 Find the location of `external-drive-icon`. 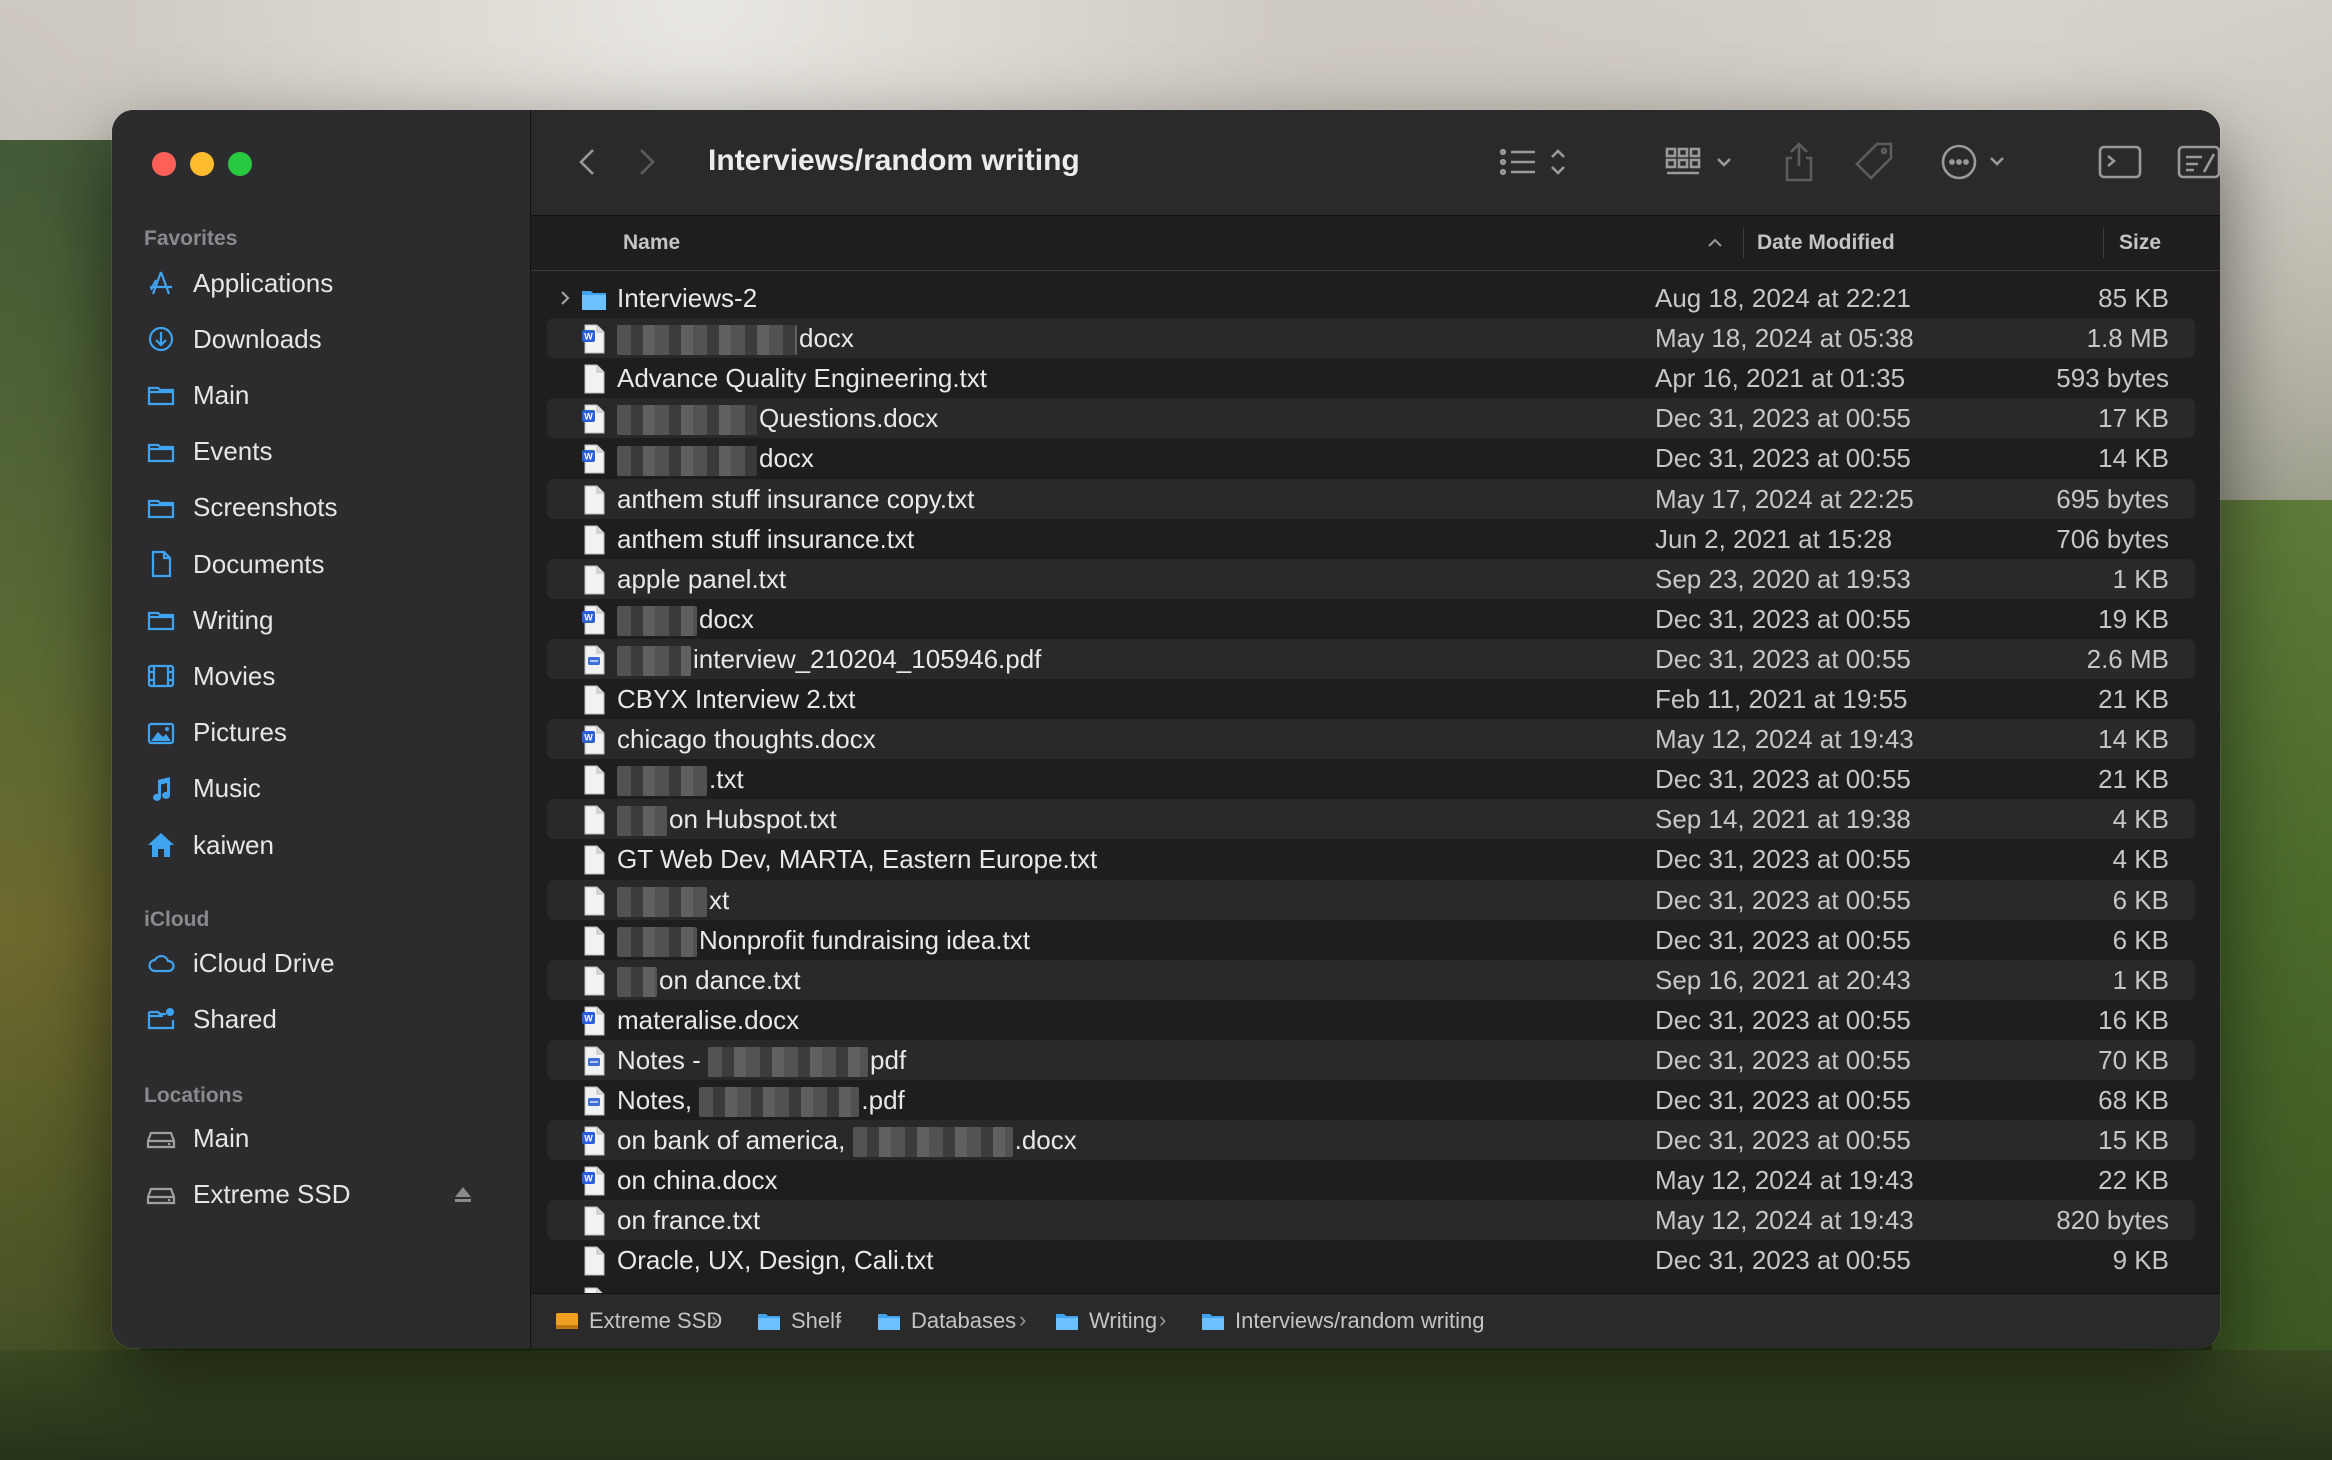

external-drive-icon is located at coordinates (567, 1321).